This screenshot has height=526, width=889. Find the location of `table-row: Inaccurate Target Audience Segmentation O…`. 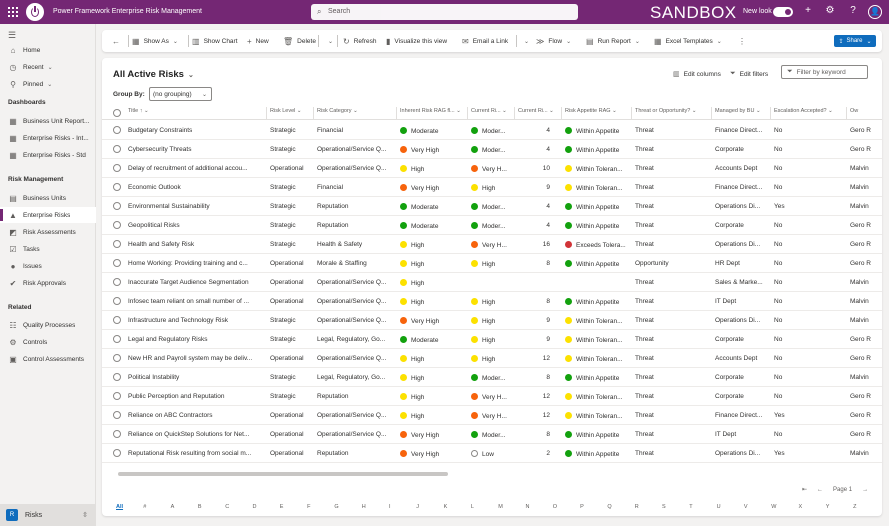

table-row: Inaccurate Target Audience Segmentation O… is located at coordinates (492, 282).